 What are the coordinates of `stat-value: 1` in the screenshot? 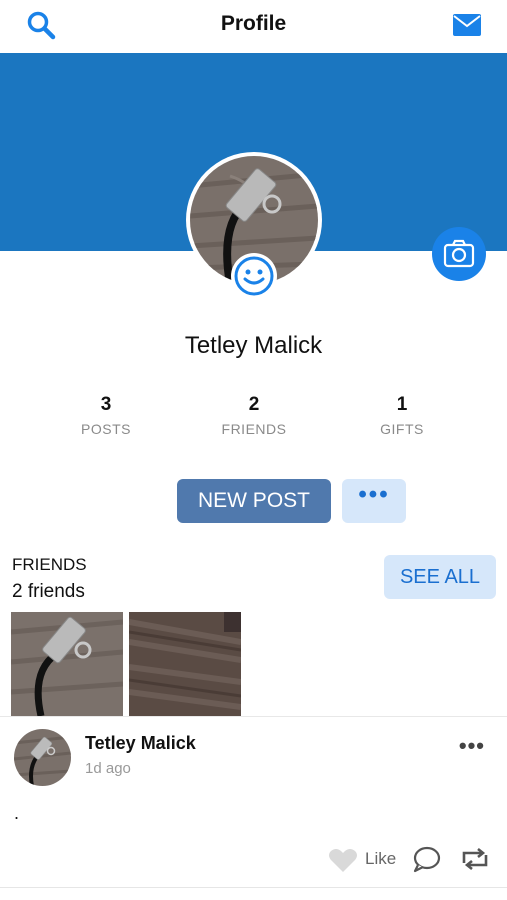 It's located at (402, 404).